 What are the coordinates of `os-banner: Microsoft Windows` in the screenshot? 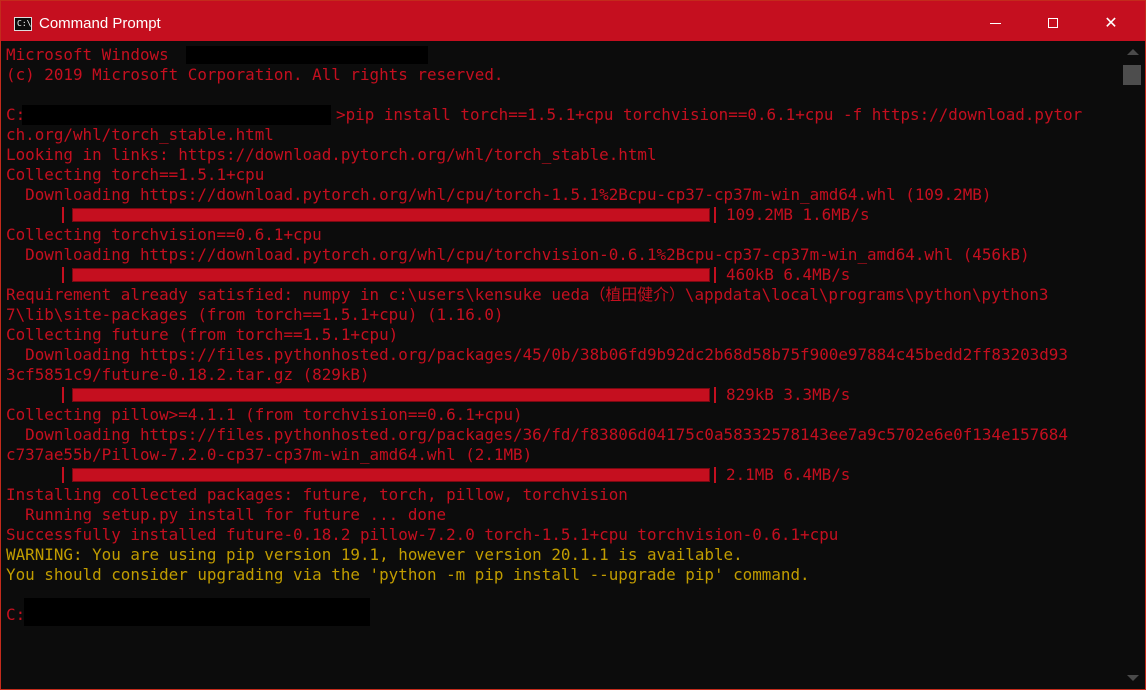 It's located at (87, 54).